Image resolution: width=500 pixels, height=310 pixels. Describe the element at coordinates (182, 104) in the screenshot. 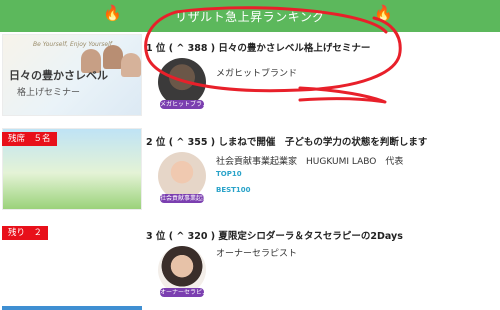

I see `avatar-label: メガヒットブランド` at that location.